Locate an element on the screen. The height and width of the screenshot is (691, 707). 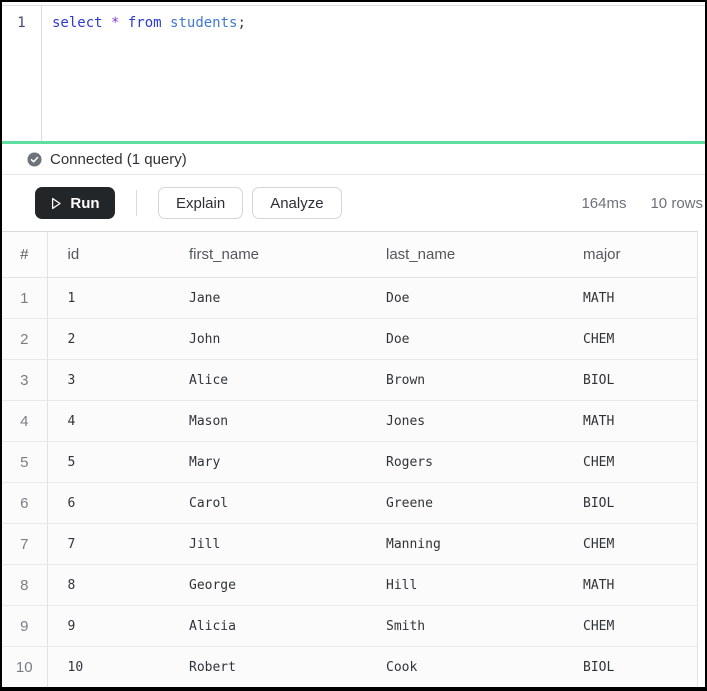
play-icon is located at coordinates (57, 203).